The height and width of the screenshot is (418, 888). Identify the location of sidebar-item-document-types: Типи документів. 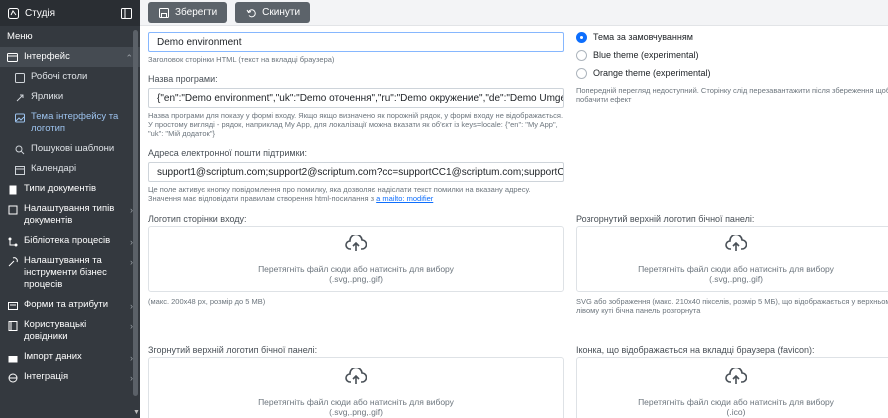
(70, 189).